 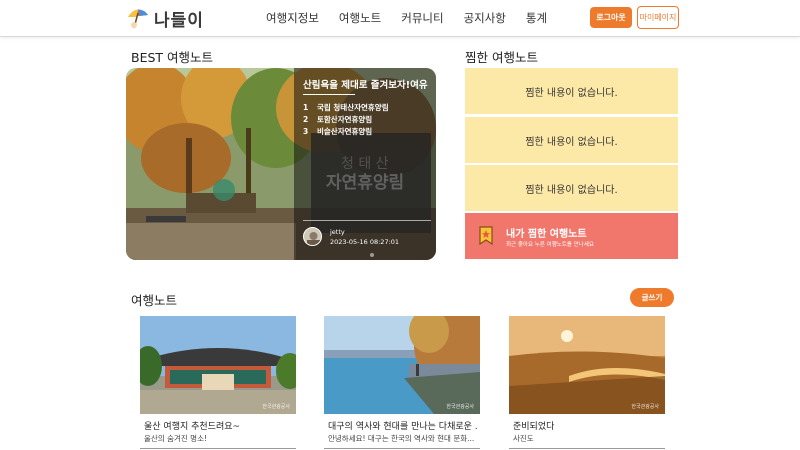 What do you see at coordinates (402, 365) in the screenshot?
I see `lake-photo: 한국관광공사` at bounding box center [402, 365].